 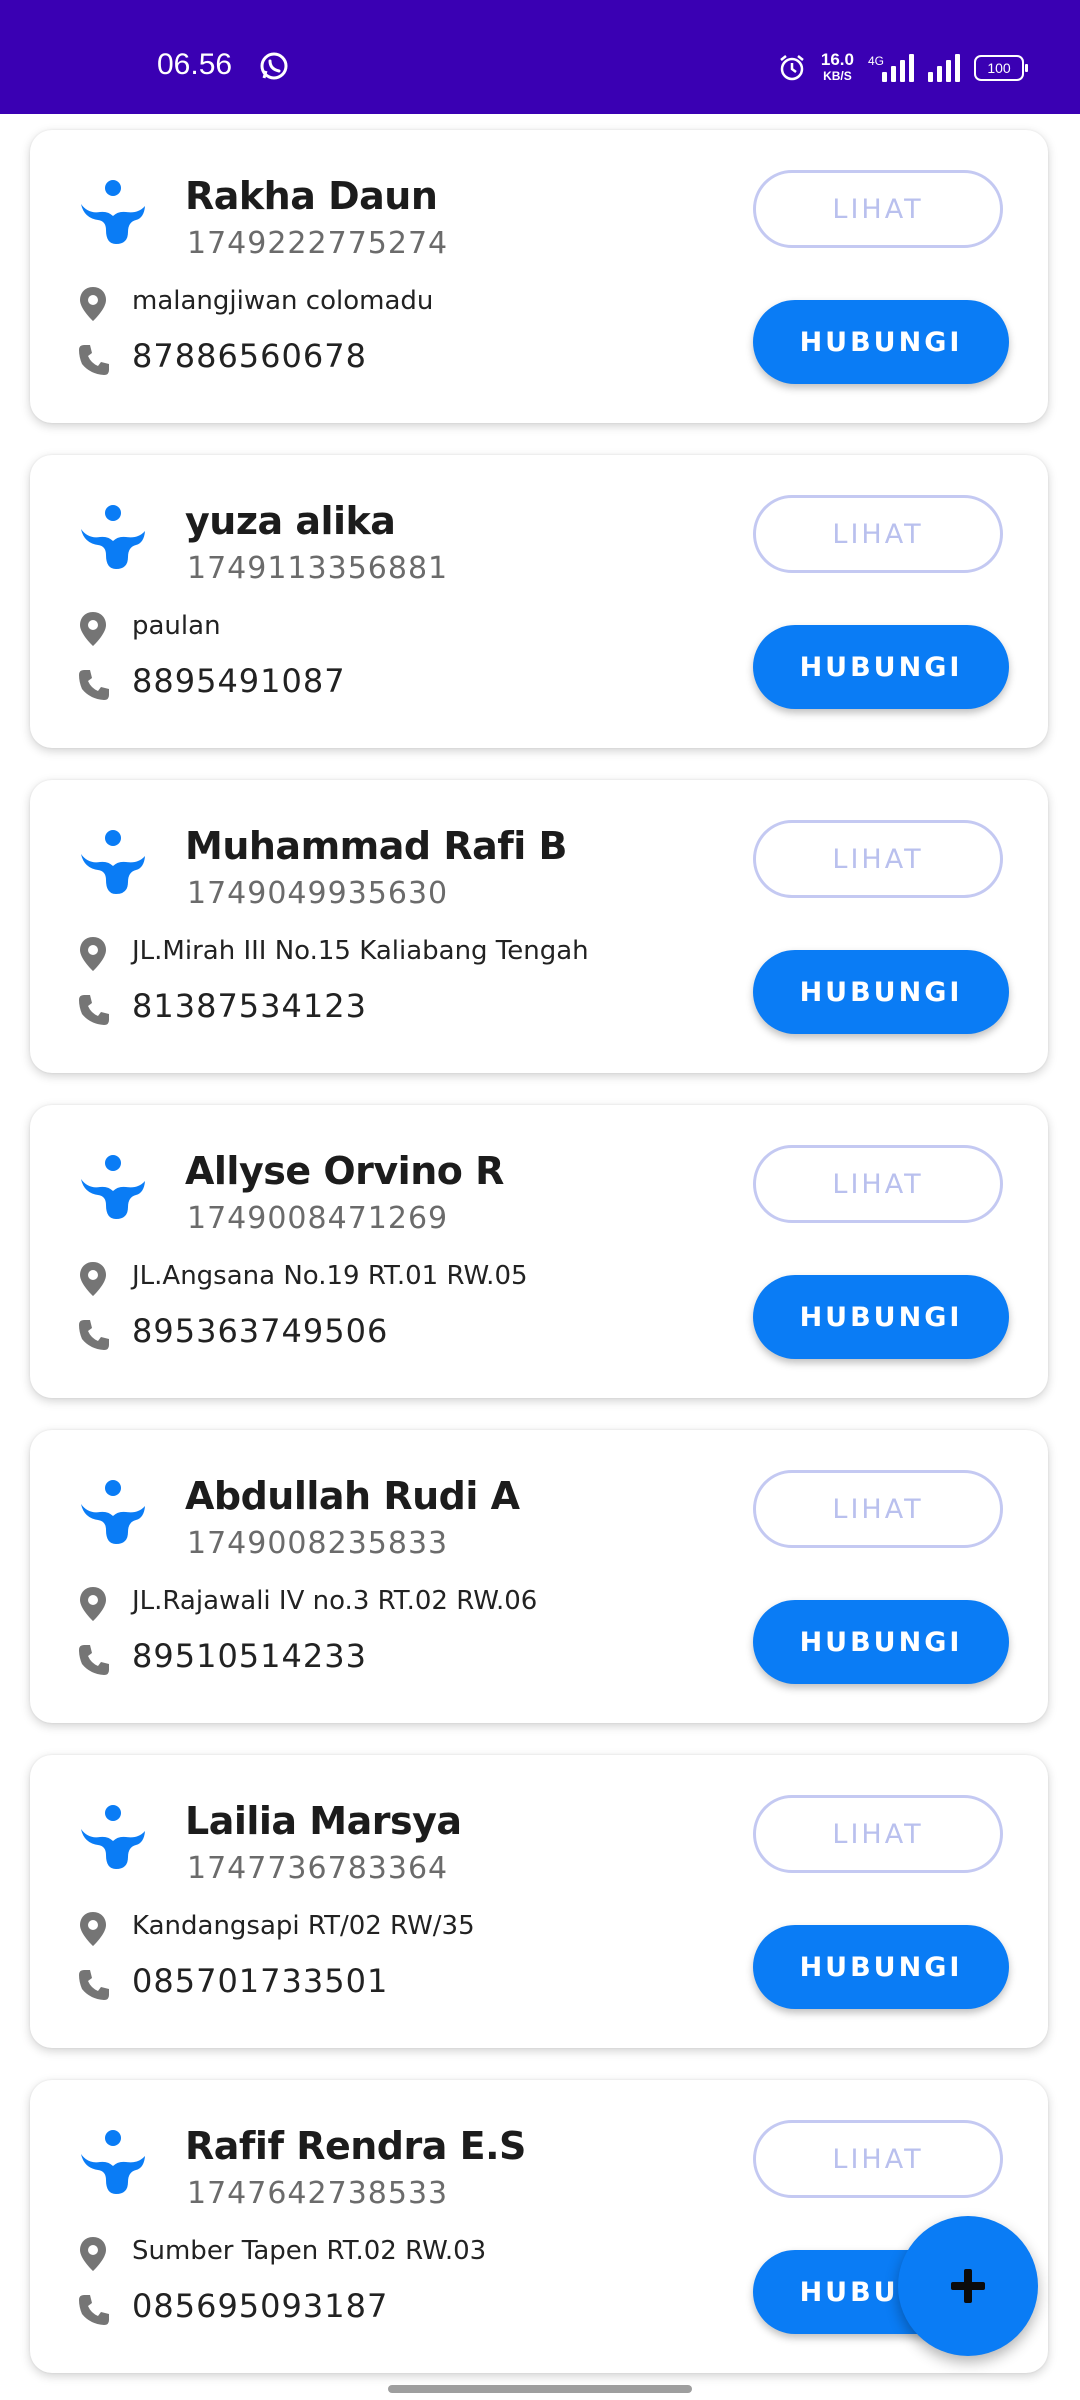 I want to click on contact-id: 1749008235833, so click(x=318, y=1543).